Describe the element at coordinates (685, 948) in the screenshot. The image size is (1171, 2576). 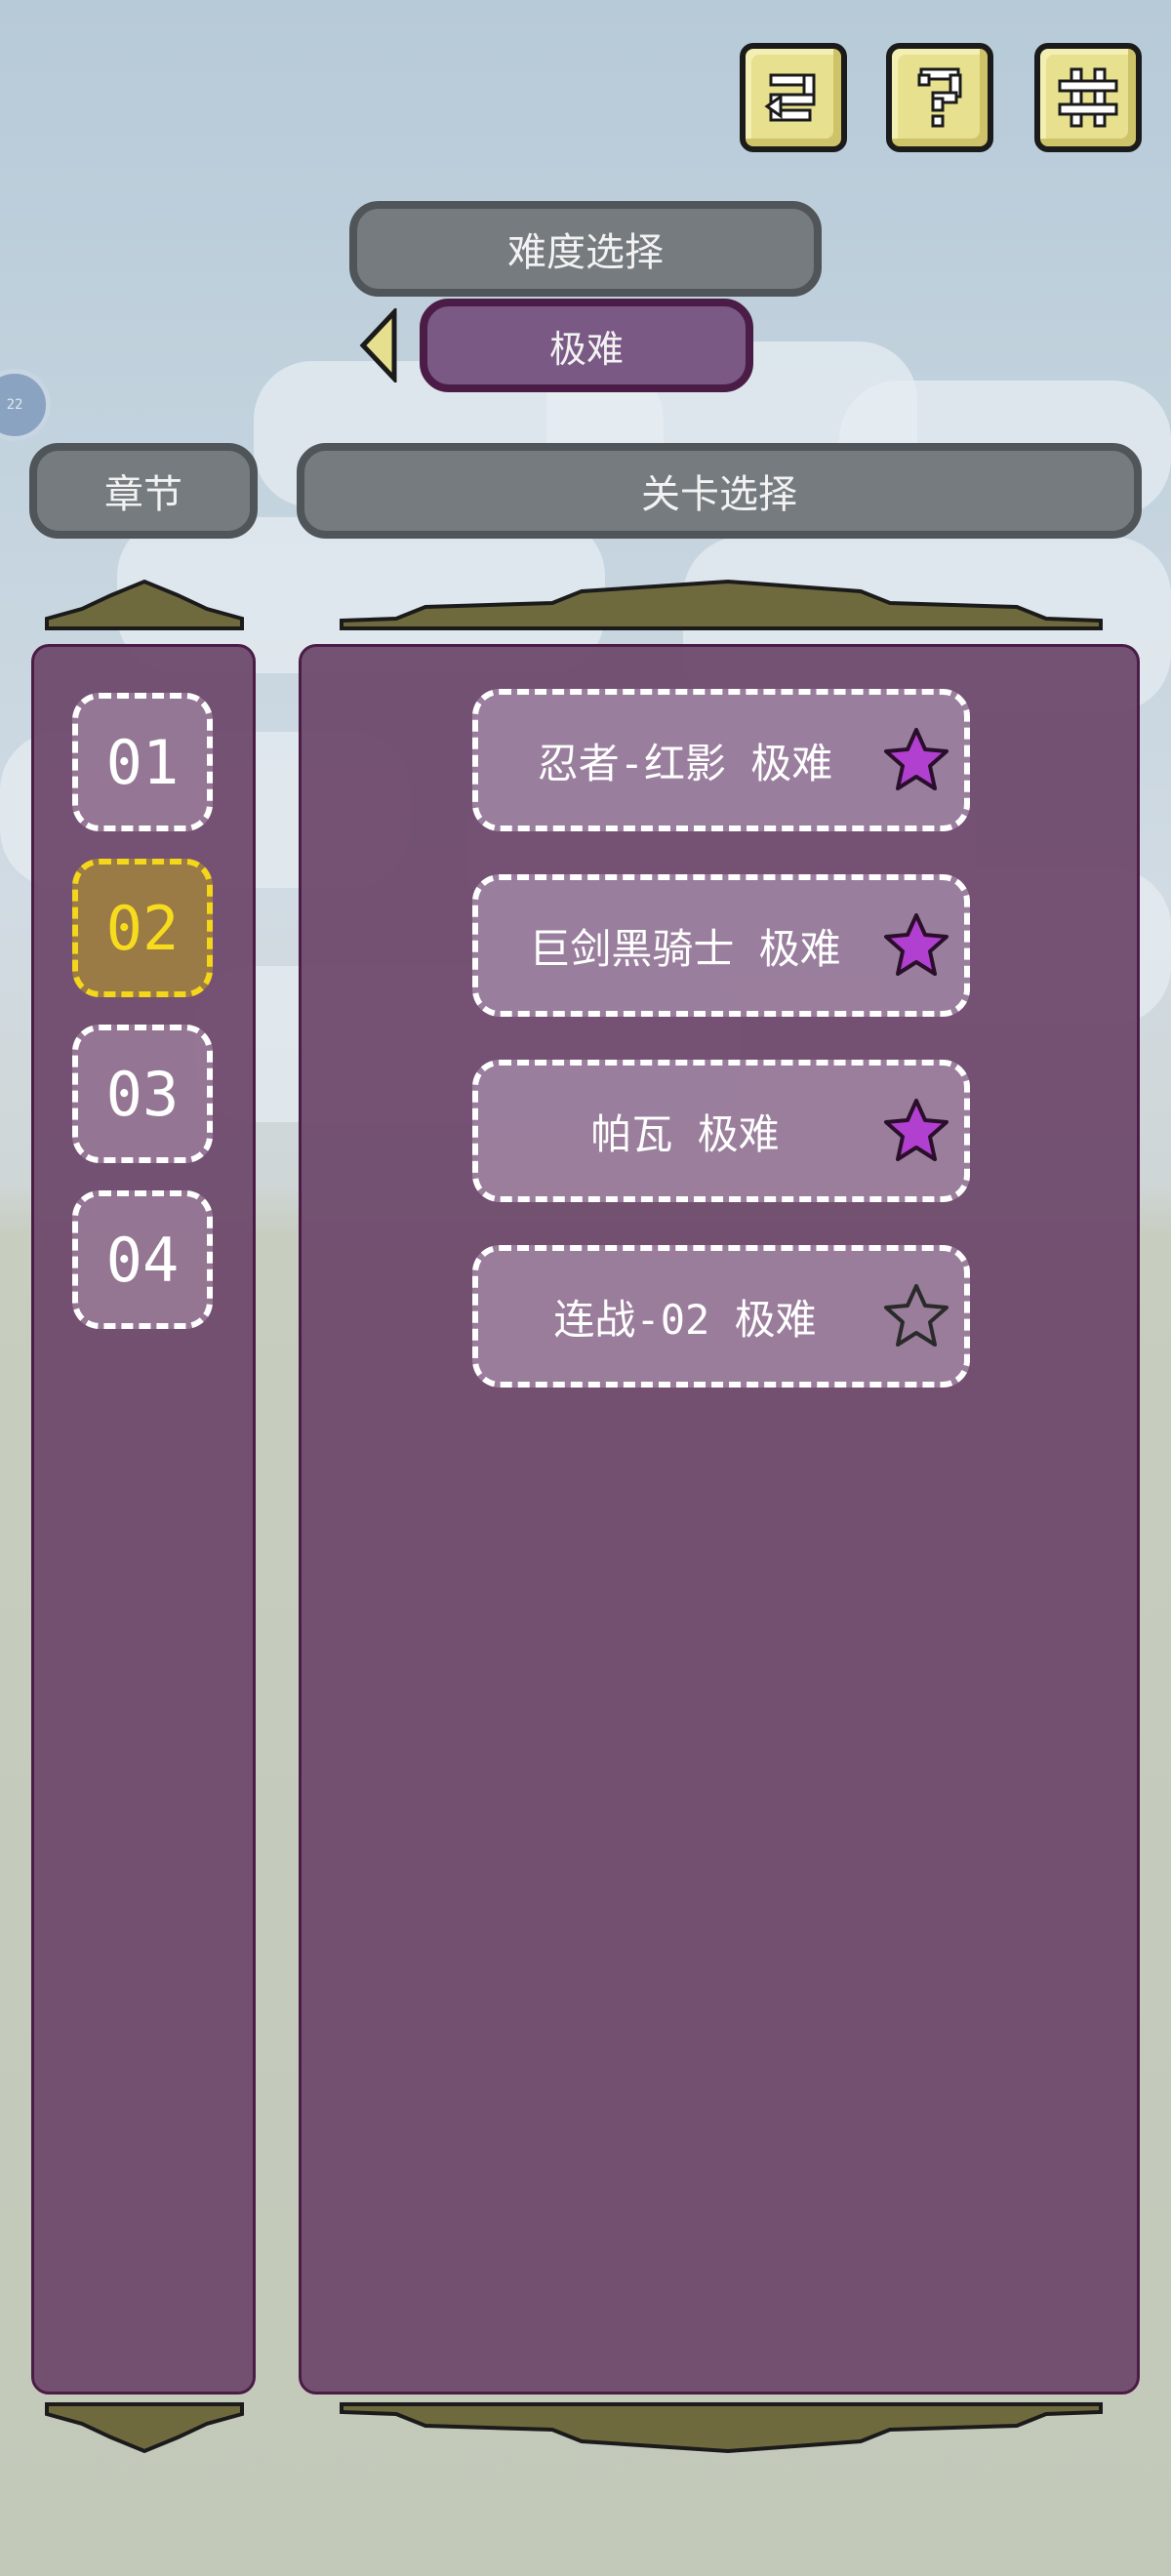
I see `level-label: 巨剑黑骑士 极难` at that location.